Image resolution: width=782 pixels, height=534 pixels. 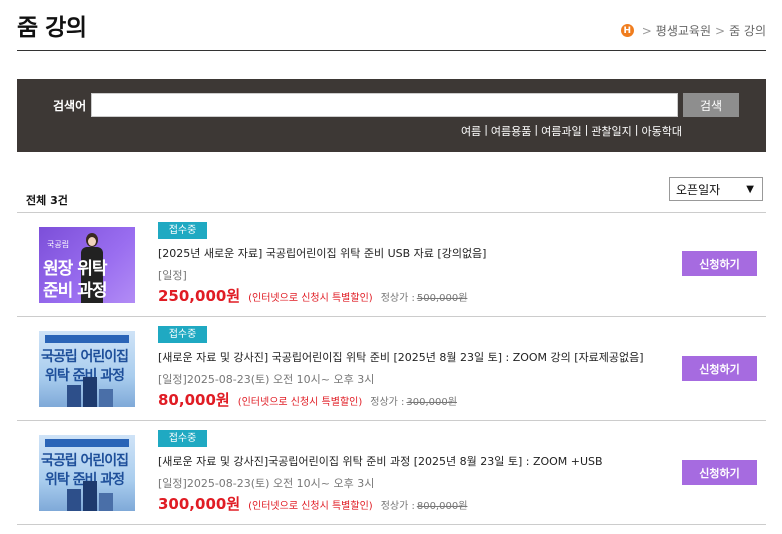 I want to click on page-title: 줌 강의, so click(x=52, y=28).